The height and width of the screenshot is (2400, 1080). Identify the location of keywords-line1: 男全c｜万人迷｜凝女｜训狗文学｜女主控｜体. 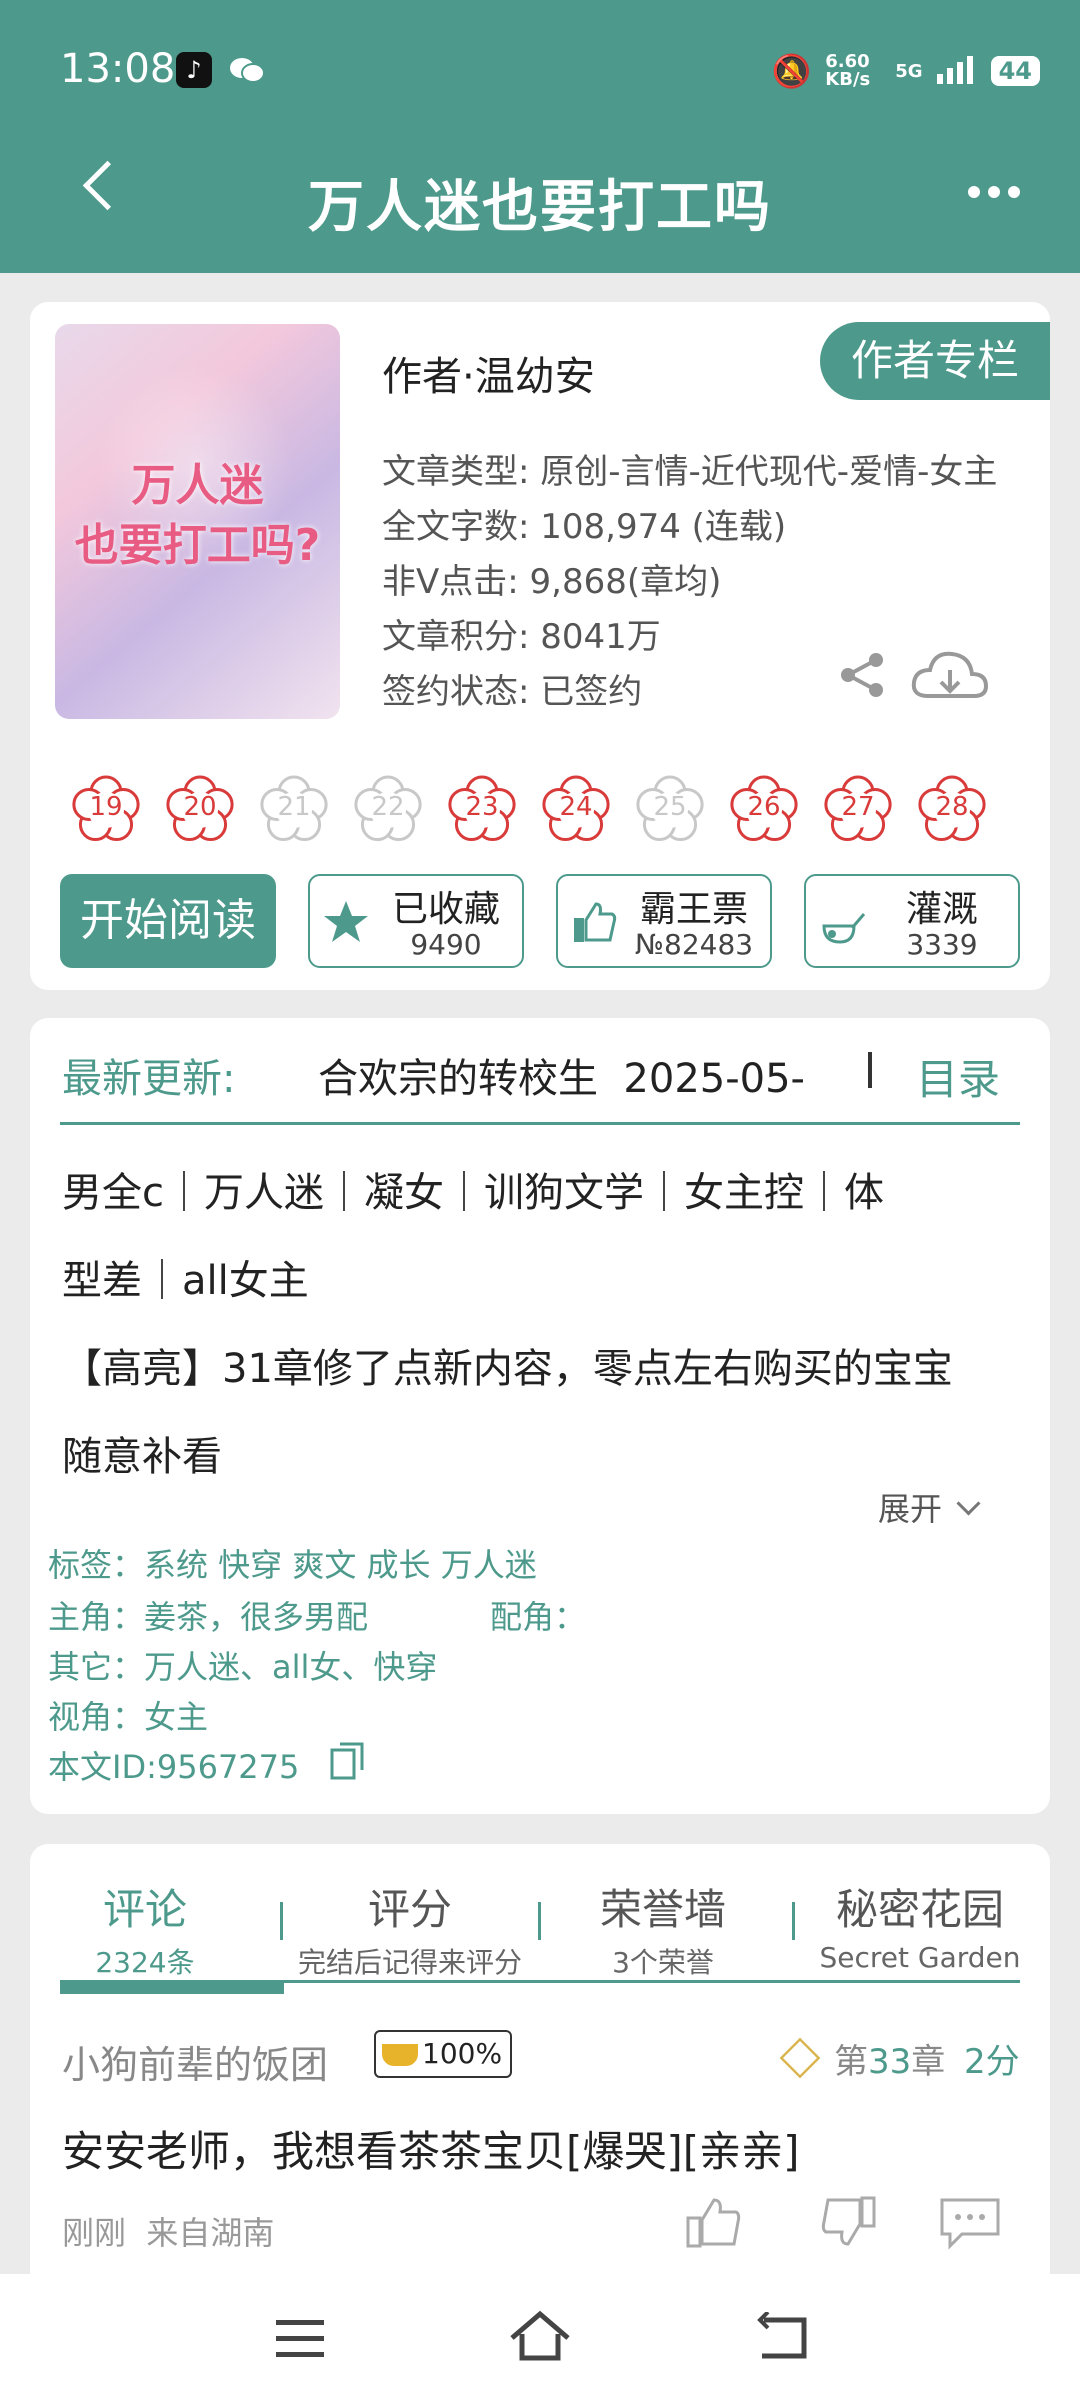
(473, 1193).